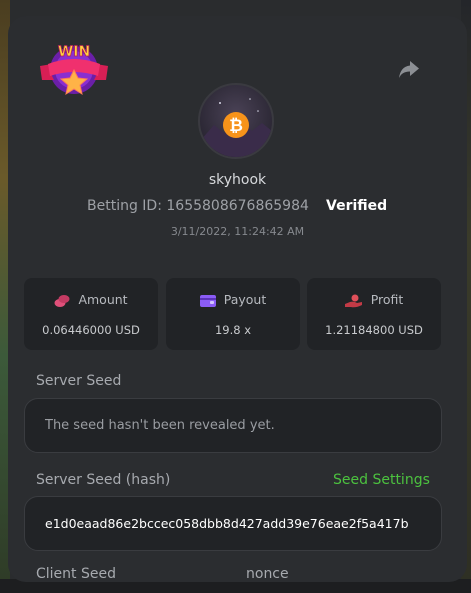  What do you see at coordinates (381, 480) in the screenshot?
I see `seed-settings-link: Seed Settings` at bounding box center [381, 480].